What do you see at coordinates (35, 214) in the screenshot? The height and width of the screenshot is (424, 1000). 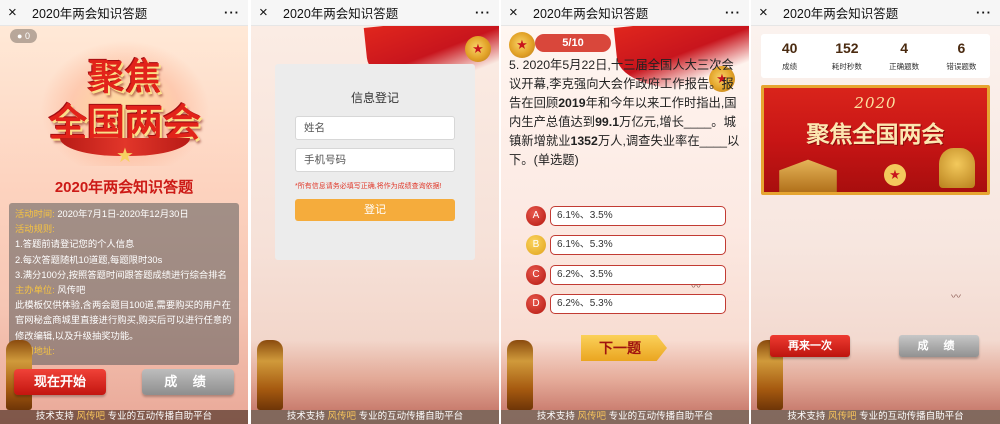 I see `time-label: 活动时间:` at bounding box center [35, 214].